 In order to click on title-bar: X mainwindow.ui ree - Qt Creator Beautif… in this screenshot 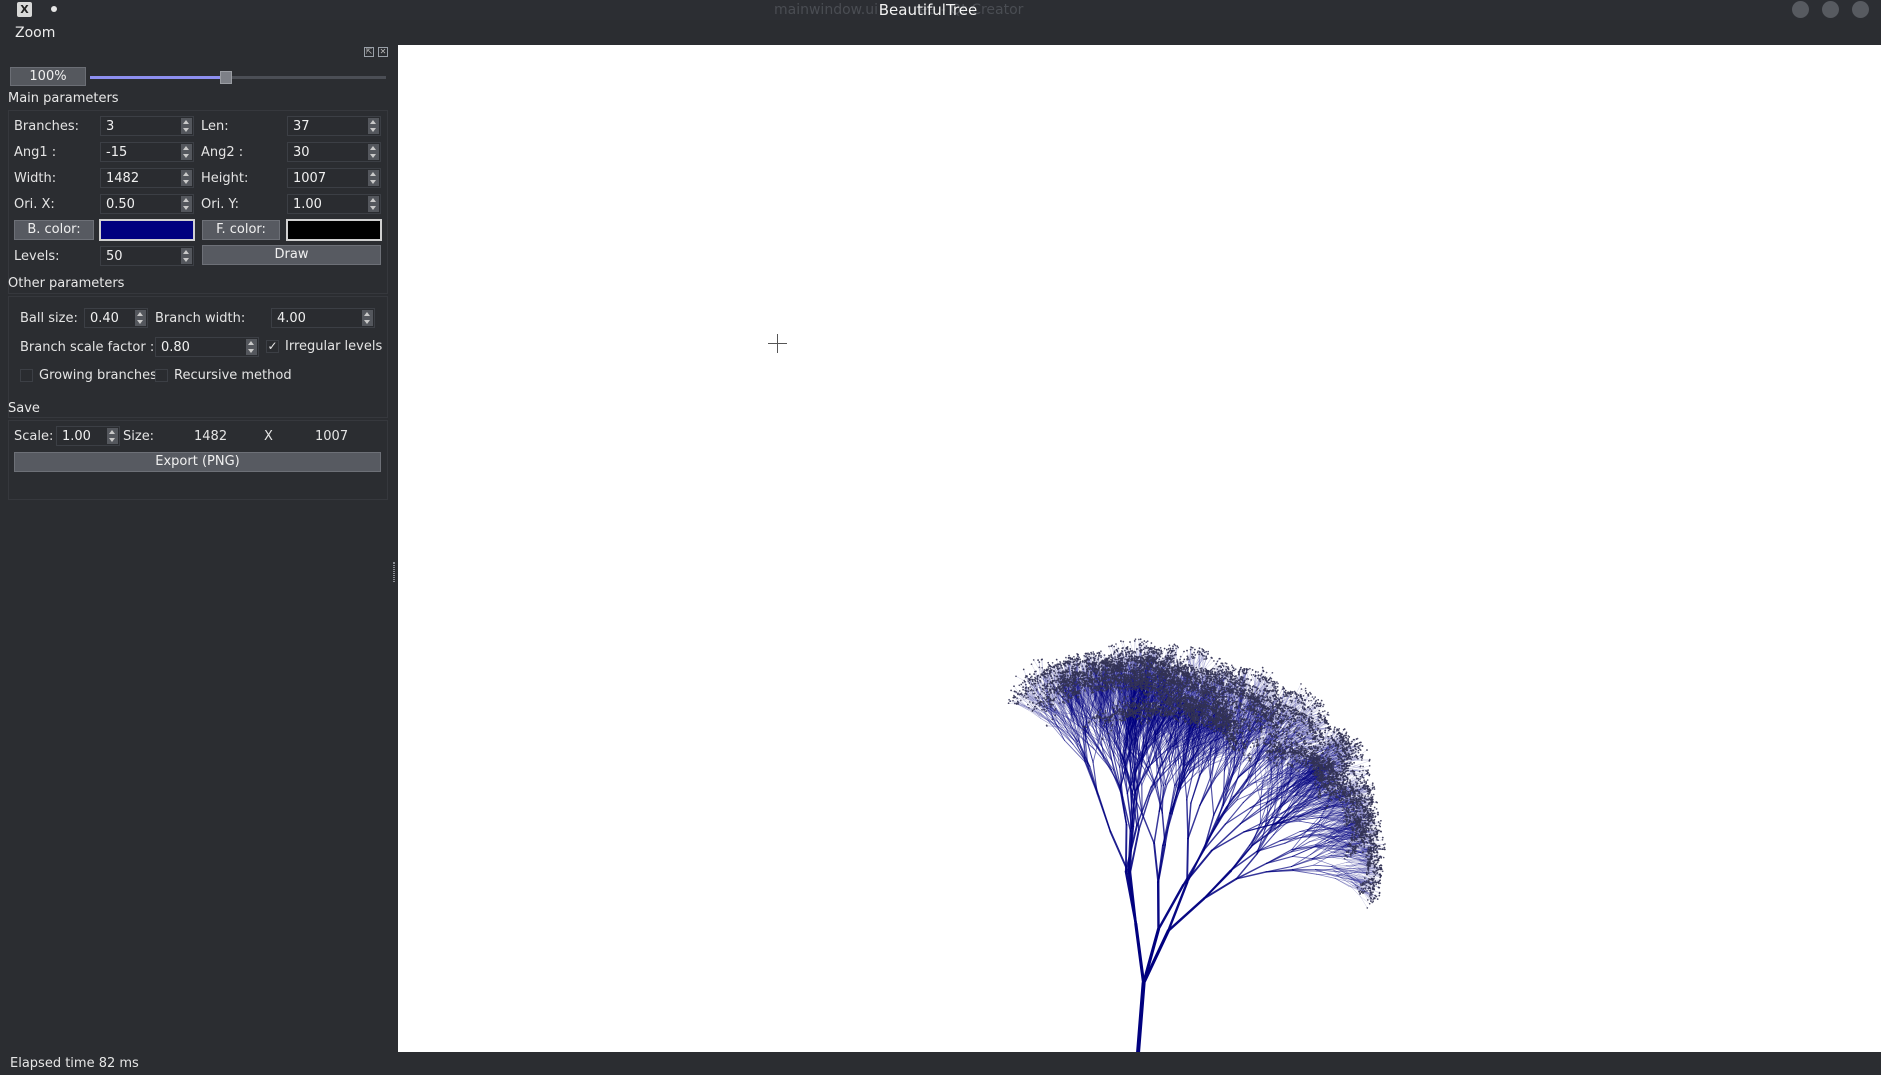, I will do `click(940, 10)`.